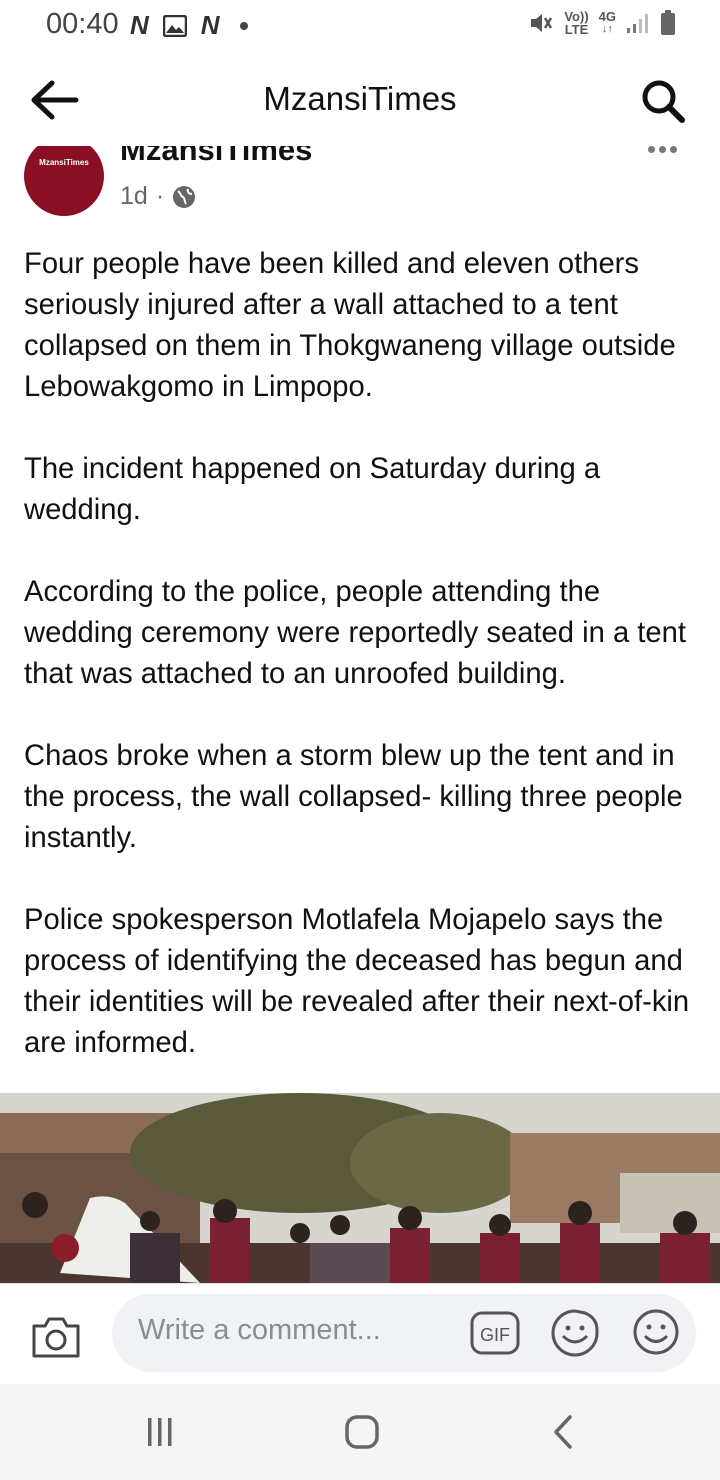 The height and width of the screenshot is (1480, 720). What do you see at coordinates (564, 1432) in the screenshot?
I see `nav-back-icon` at bounding box center [564, 1432].